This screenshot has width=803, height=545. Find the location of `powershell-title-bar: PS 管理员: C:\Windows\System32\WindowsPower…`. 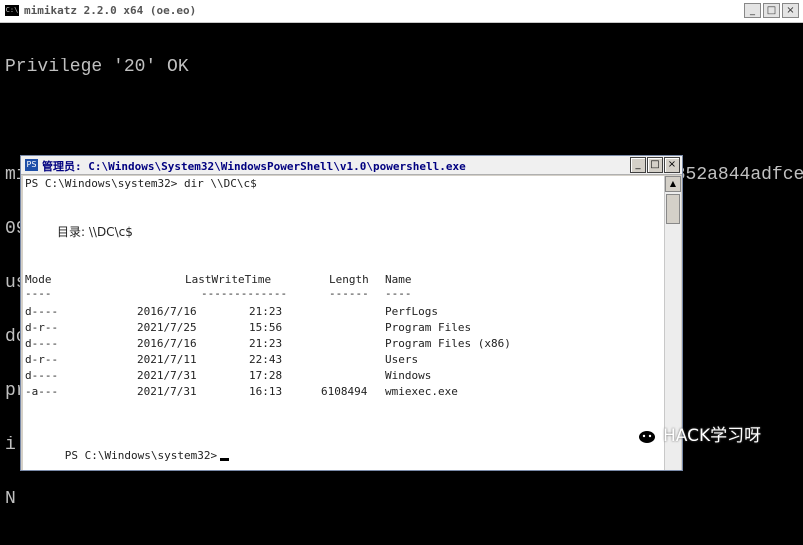

powershell-title-bar: PS 管理员: C:\Windows\System32\WindowsPower… is located at coordinates (351, 165).